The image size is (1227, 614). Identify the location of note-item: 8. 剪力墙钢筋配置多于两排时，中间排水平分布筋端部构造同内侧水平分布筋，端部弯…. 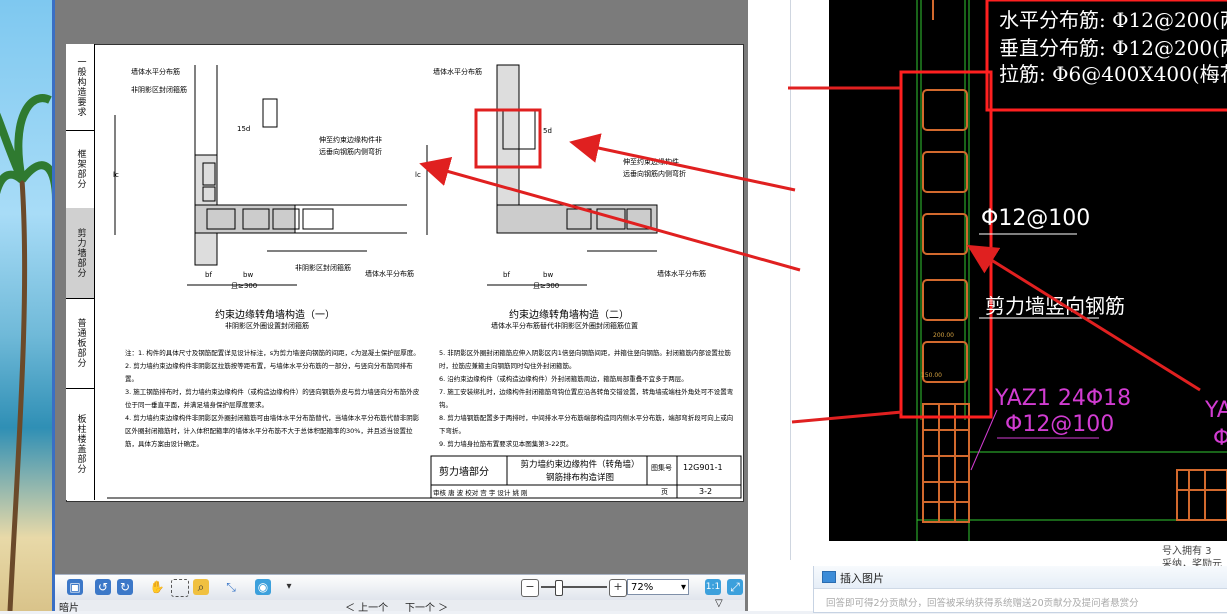
(586, 424).